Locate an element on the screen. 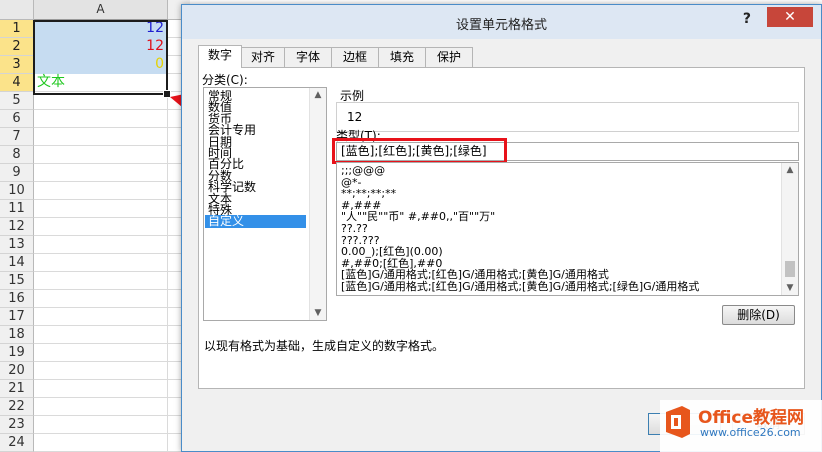  row-header: 18 is located at coordinates (17, 335).